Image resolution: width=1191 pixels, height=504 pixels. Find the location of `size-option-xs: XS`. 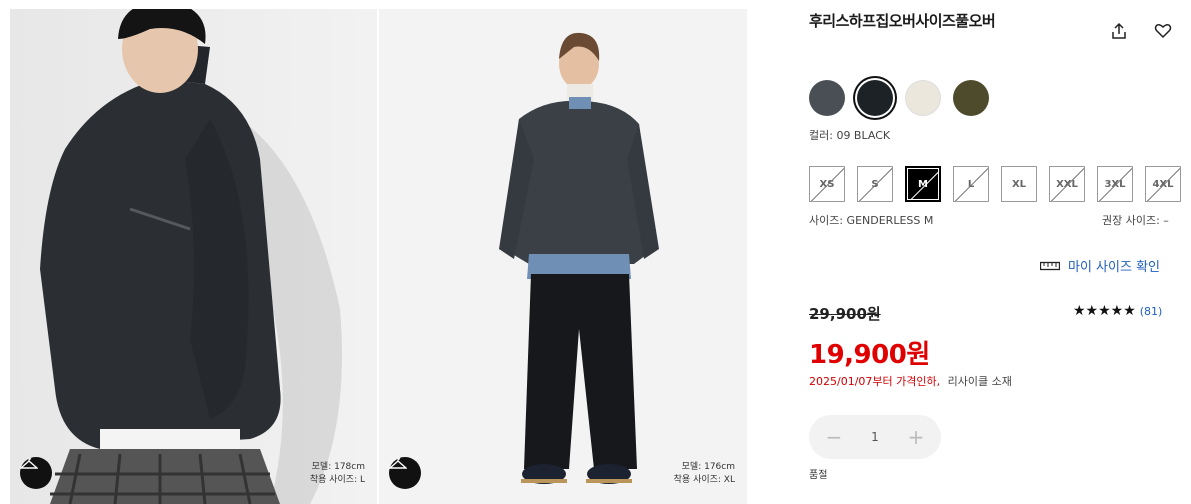

size-option-xs: XS is located at coordinates (827, 184).